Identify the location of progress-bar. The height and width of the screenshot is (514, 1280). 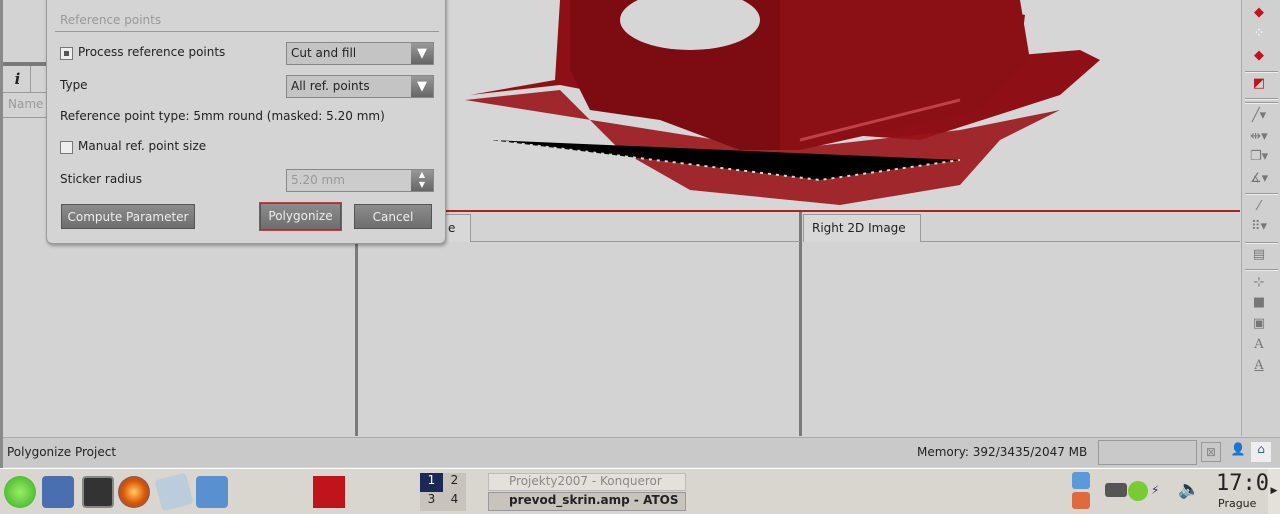
(1147, 452).